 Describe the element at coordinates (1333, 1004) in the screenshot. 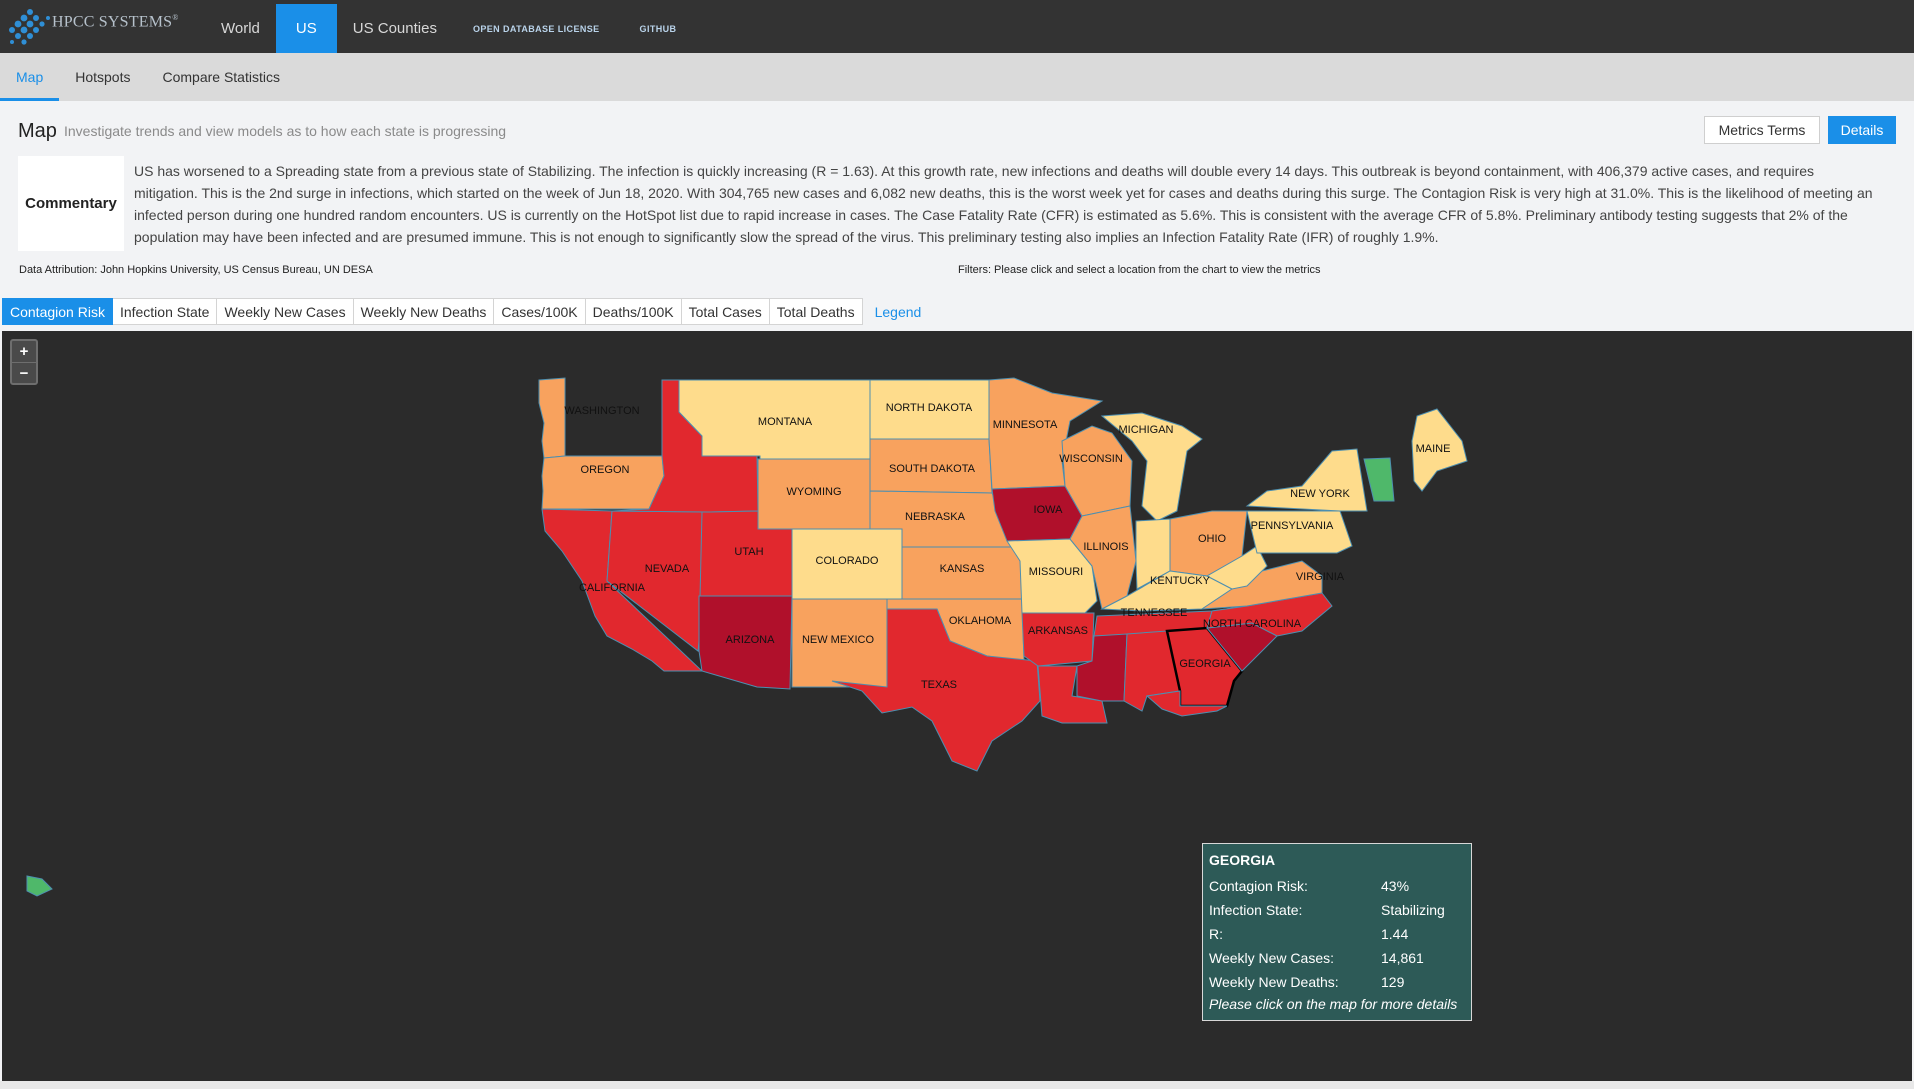

I see `tooltip-note: Please click on the map for more details` at that location.